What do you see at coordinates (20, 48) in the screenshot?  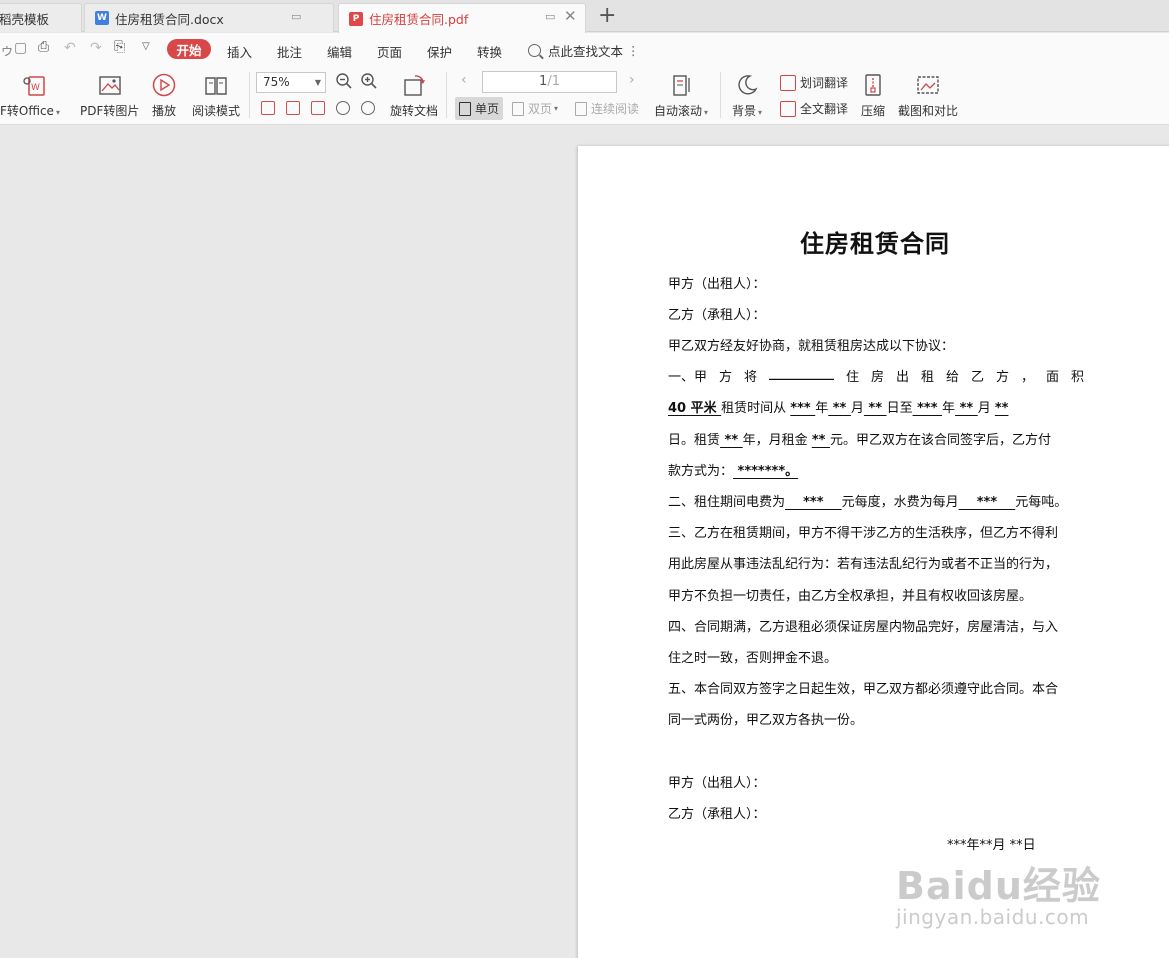 I see `save-icon: ▢` at bounding box center [20, 48].